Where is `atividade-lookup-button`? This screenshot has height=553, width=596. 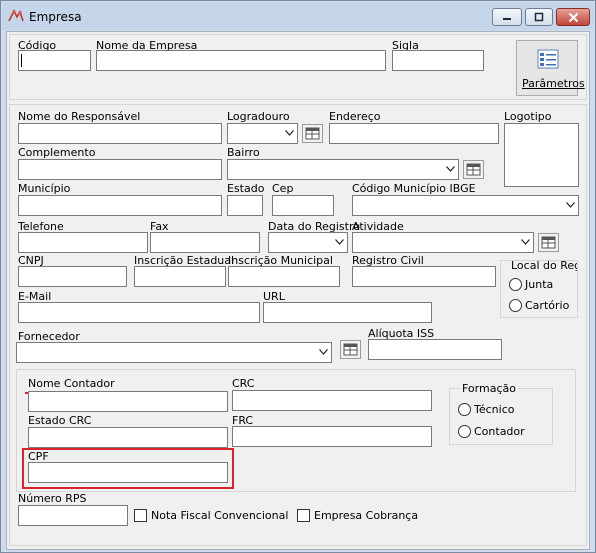
atividade-lookup-button is located at coordinates (548, 242).